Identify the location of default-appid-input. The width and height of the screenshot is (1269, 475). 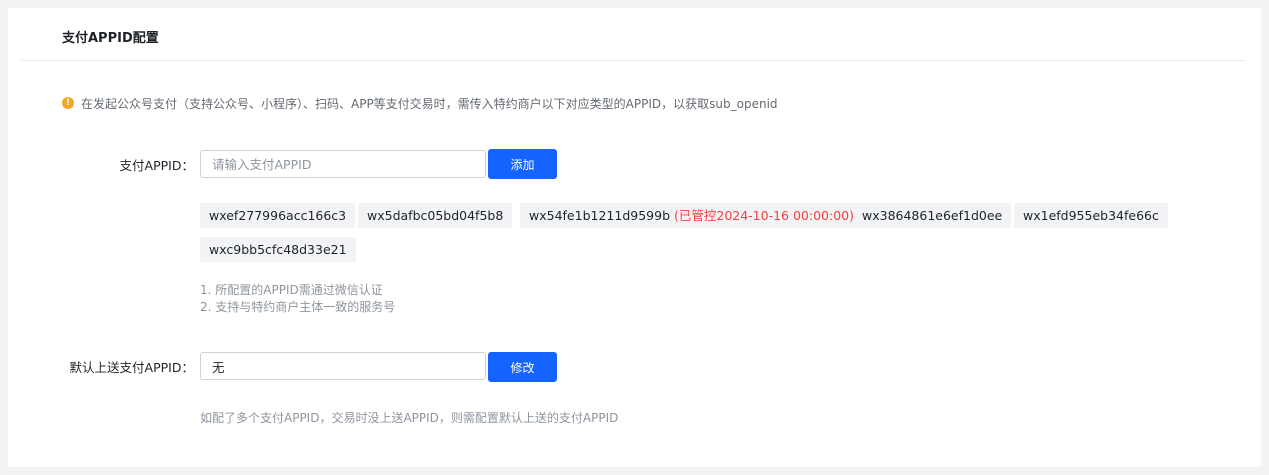
(343, 366).